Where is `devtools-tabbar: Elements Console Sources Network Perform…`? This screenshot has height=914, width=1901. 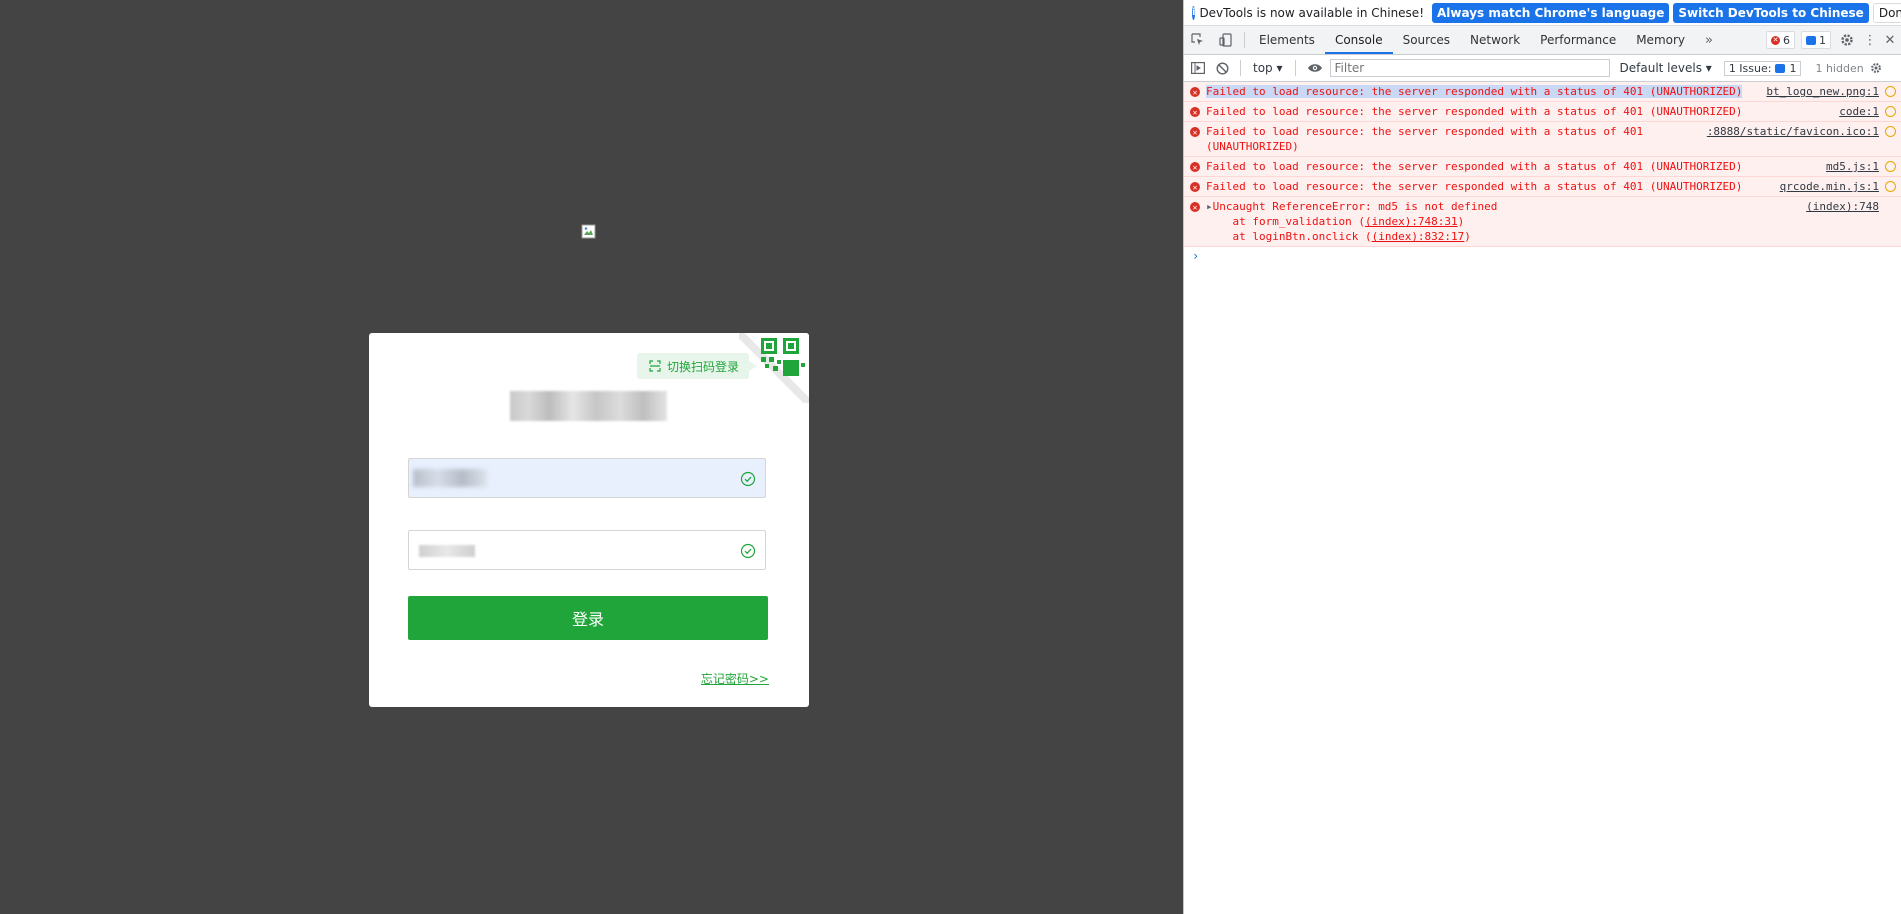 devtools-tabbar: Elements Console Sources Network Perform… is located at coordinates (1542, 40).